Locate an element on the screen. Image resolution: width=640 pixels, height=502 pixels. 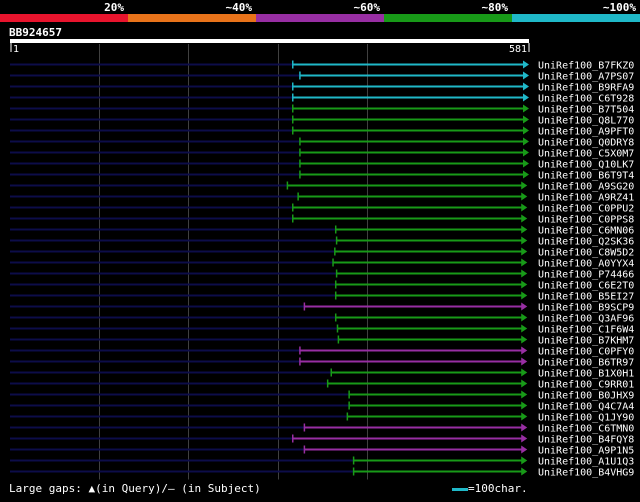
hit-label: UniRef100_C6TMN0 is located at coordinates (586, 429).